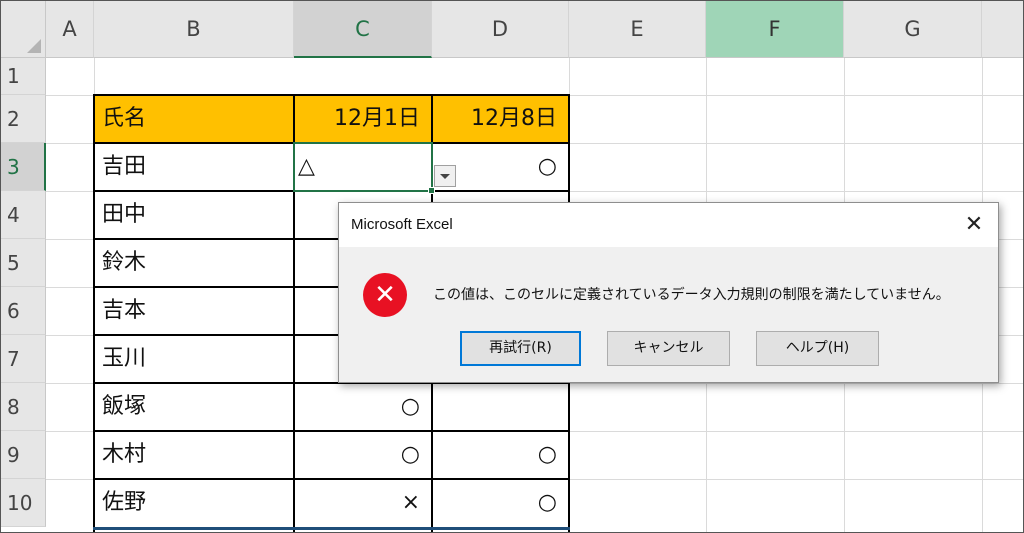 The height and width of the screenshot is (533, 1024). What do you see at coordinates (23, 119) in the screenshot?
I see `row-header-2: 2` at bounding box center [23, 119].